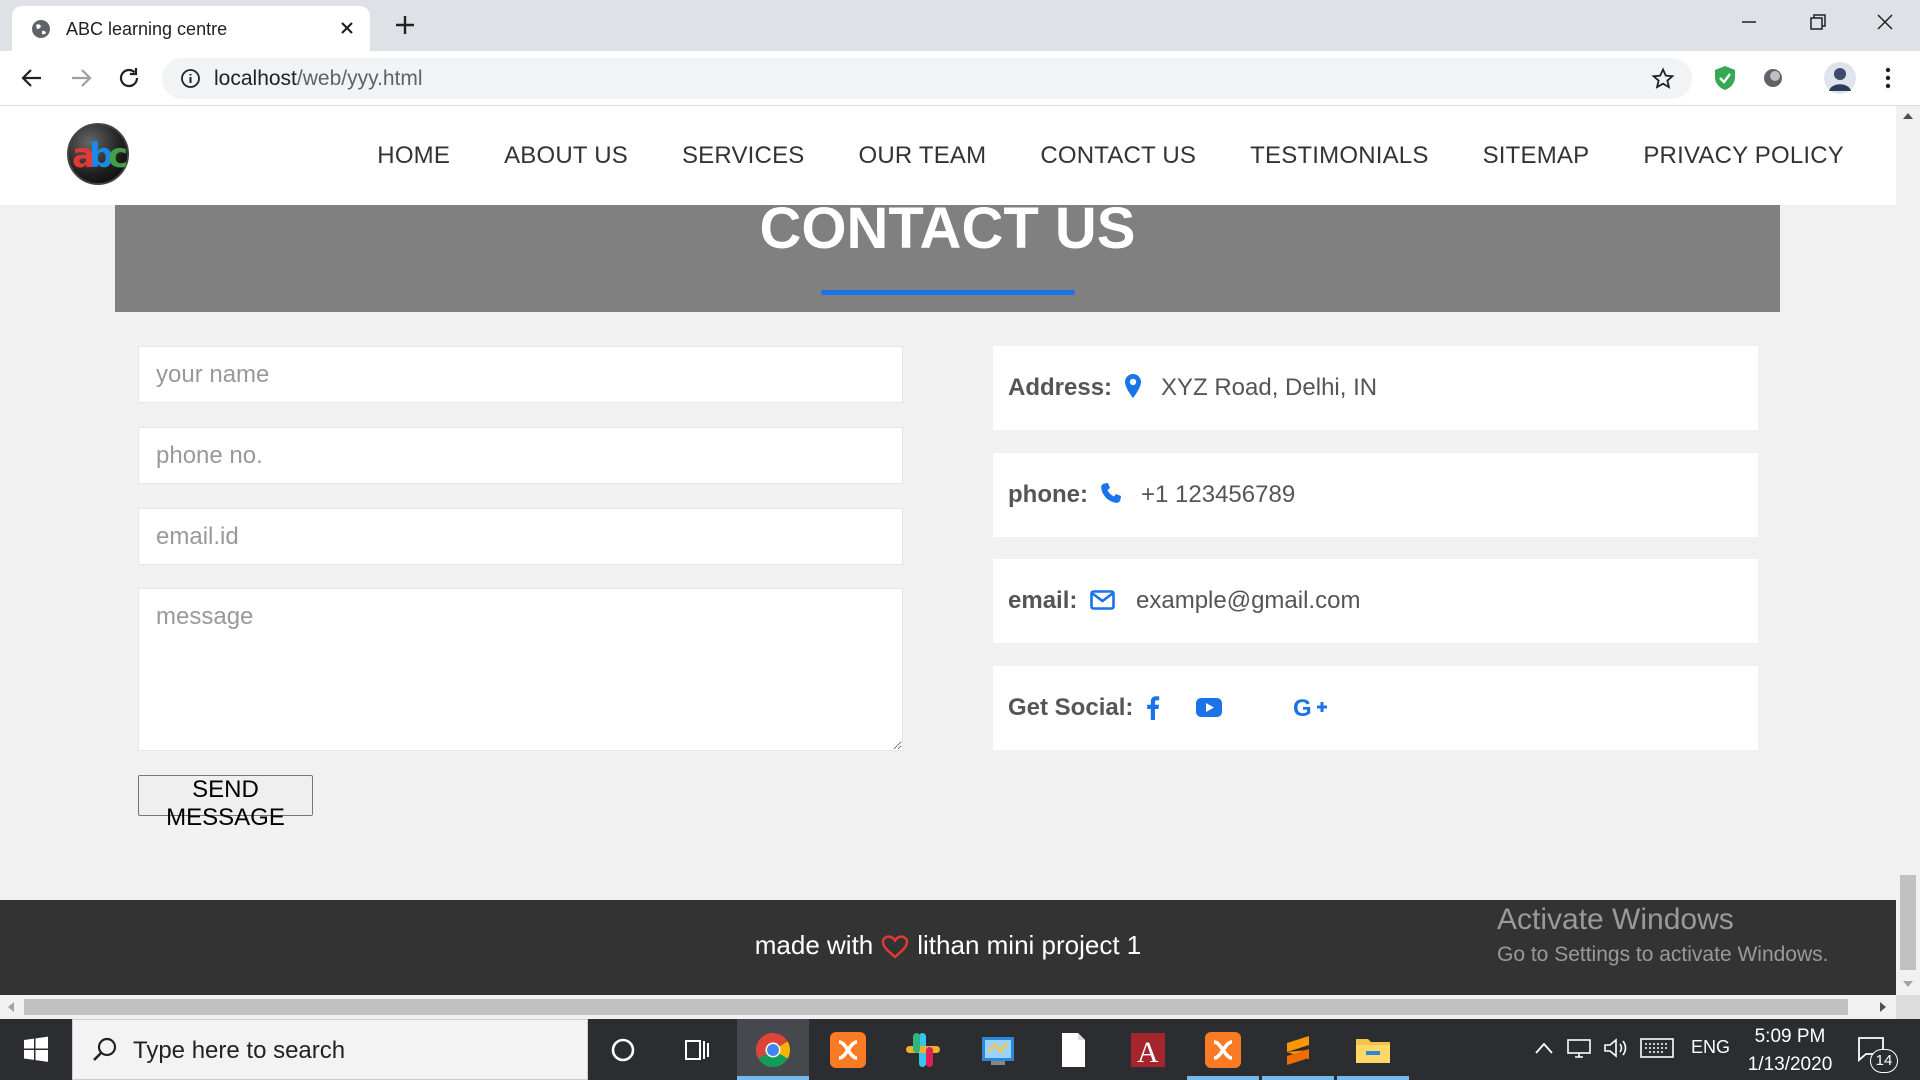 This screenshot has height=1080, width=1920. What do you see at coordinates (105, 1049) in the screenshot?
I see `search-icon` at bounding box center [105, 1049].